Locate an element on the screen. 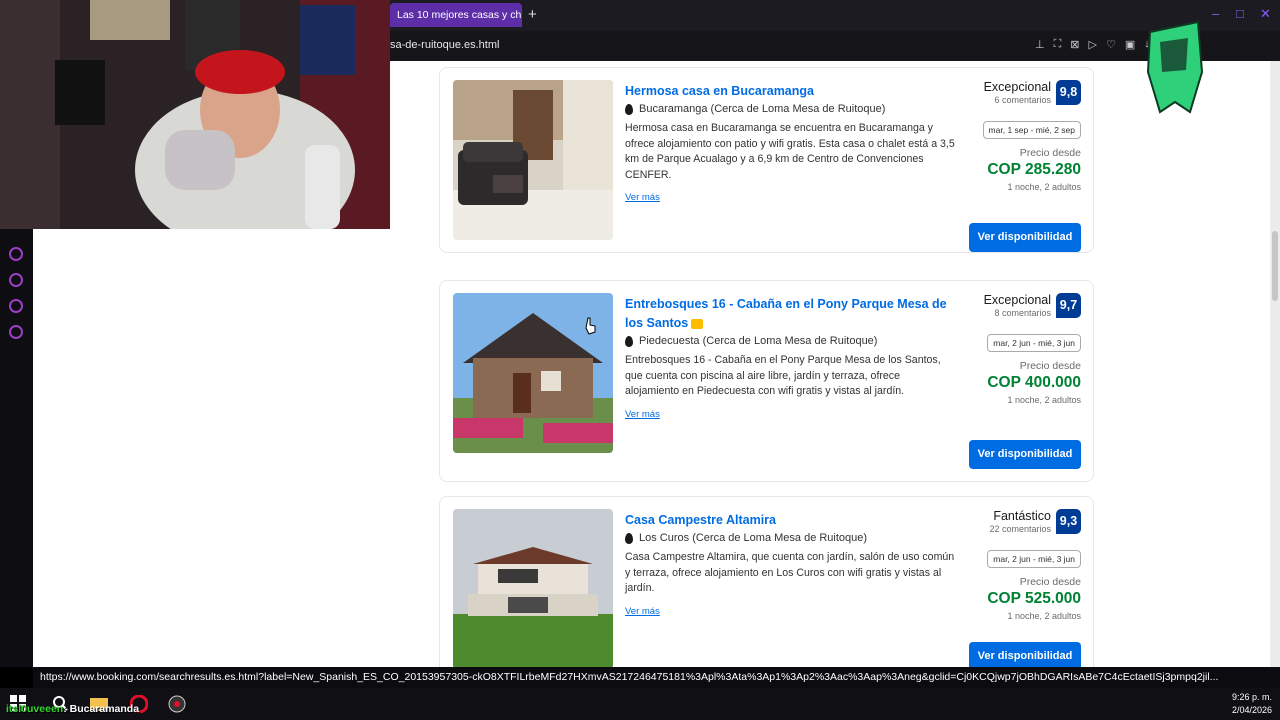 This screenshot has height=720, width=1280. review-count: 6 comentarios is located at coordinates (1017, 100).